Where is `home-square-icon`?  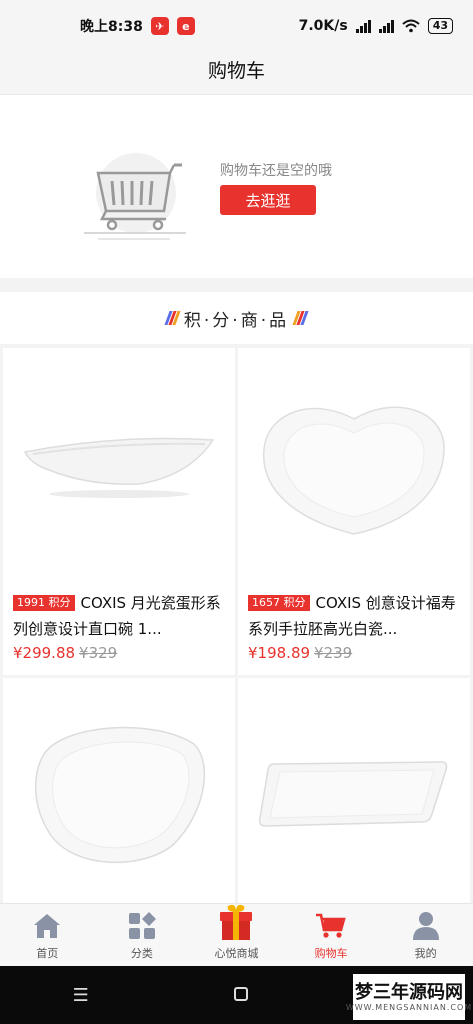 home-square-icon is located at coordinates (240, 995).